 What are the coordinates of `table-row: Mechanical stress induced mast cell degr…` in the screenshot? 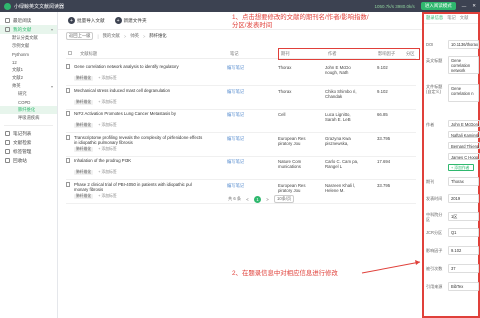 It's located at (241, 97).